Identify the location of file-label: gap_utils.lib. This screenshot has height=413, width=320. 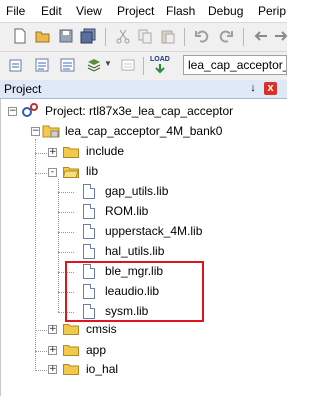
(137, 191).